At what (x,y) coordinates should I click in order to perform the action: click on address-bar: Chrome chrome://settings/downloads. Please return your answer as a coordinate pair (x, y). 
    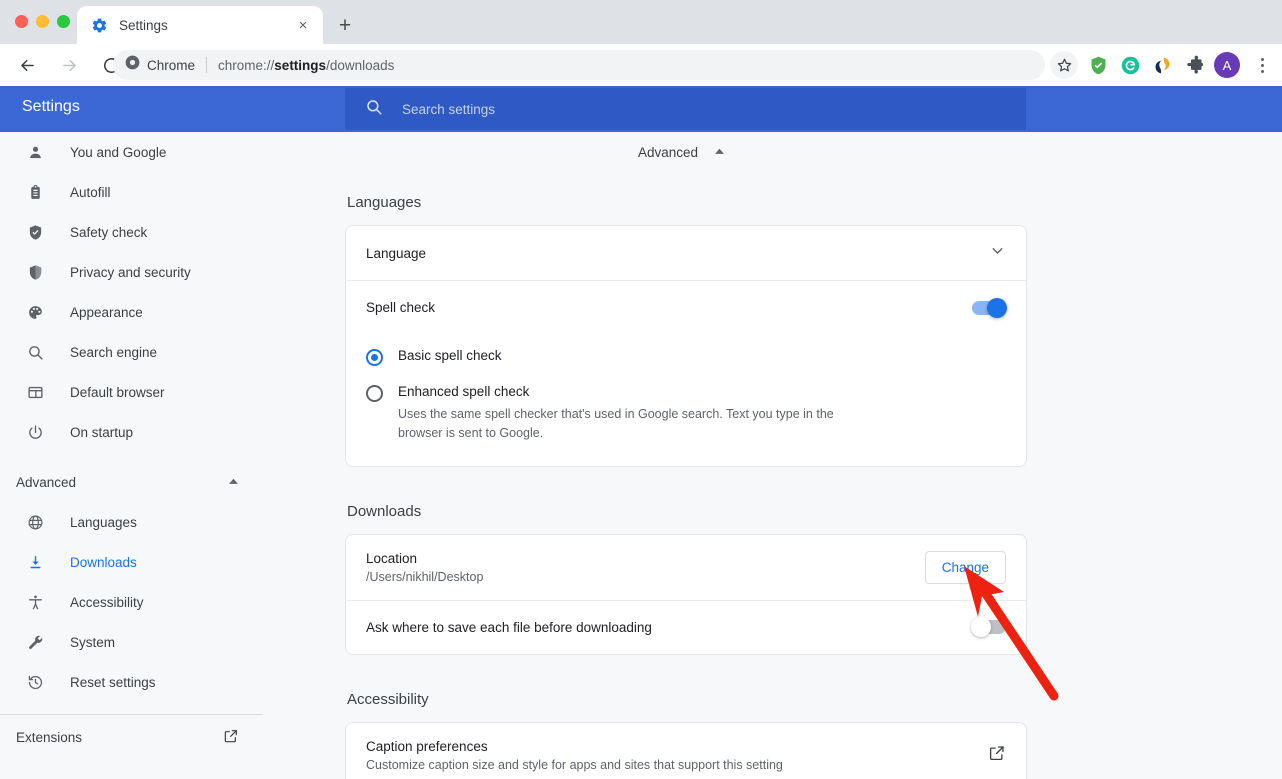
    Looking at the image, I should click on (579, 65).